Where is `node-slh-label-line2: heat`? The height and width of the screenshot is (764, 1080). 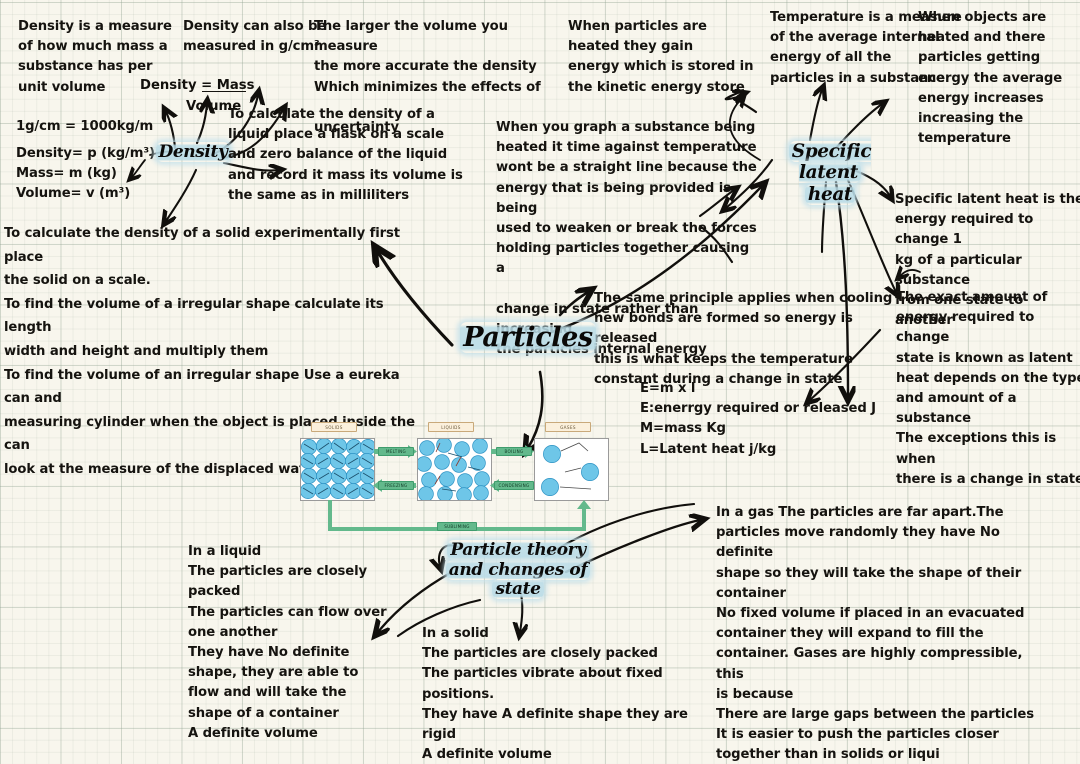
node-slh-label-line2: heat is located at coordinates (830, 194).